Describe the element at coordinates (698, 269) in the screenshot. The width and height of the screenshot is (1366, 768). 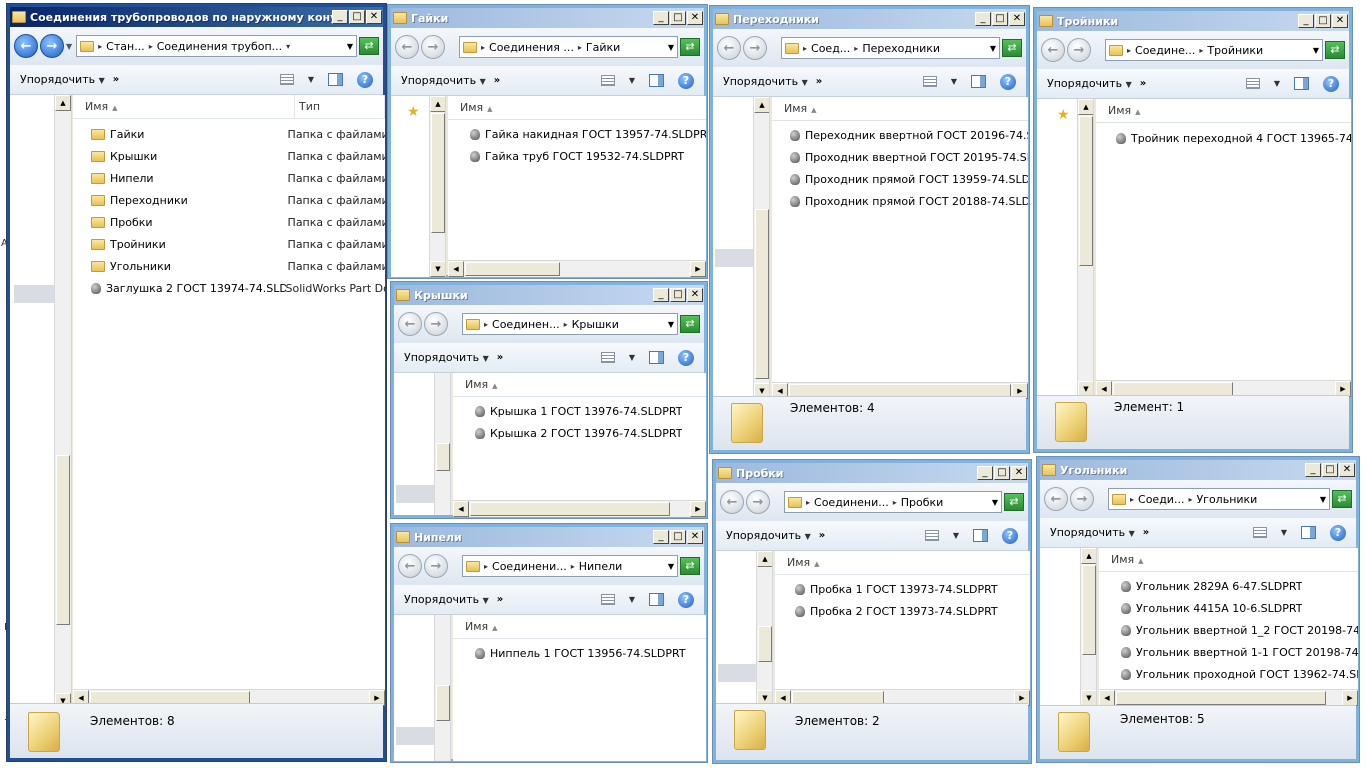
I see `scroll-right-button: ▶` at that location.